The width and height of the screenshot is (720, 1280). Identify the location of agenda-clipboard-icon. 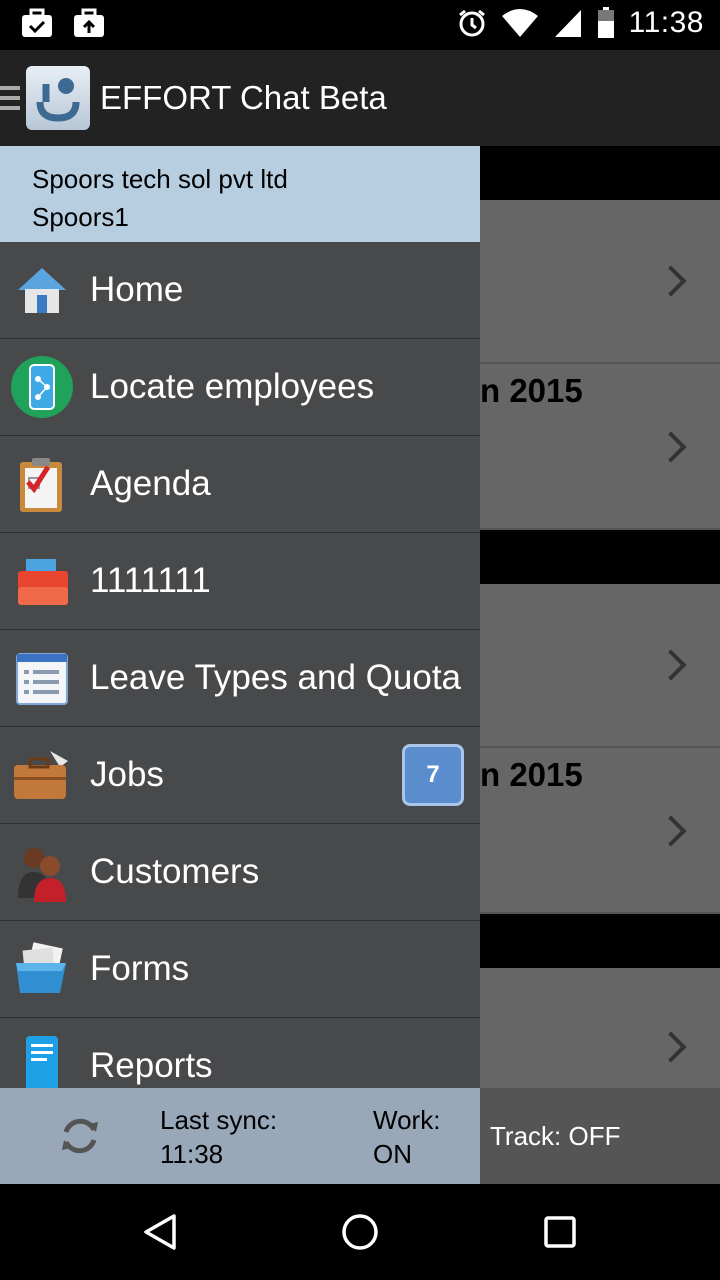
(42, 484).